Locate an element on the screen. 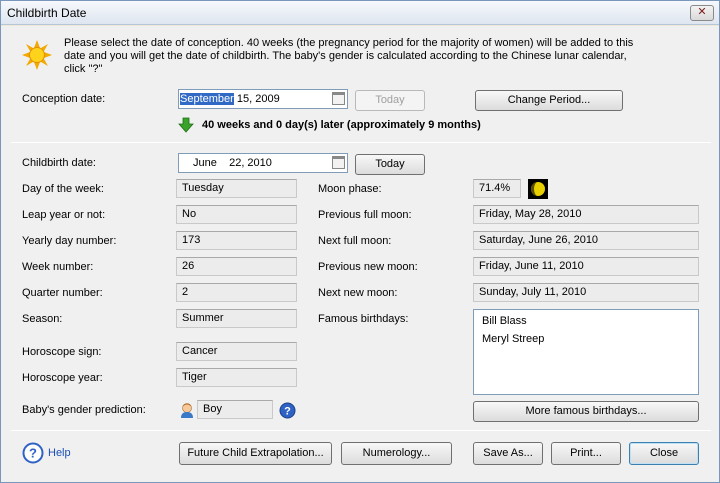 This screenshot has height=483, width=720. quarter-number-label: Quarter number: is located at coordinates (62, 293).